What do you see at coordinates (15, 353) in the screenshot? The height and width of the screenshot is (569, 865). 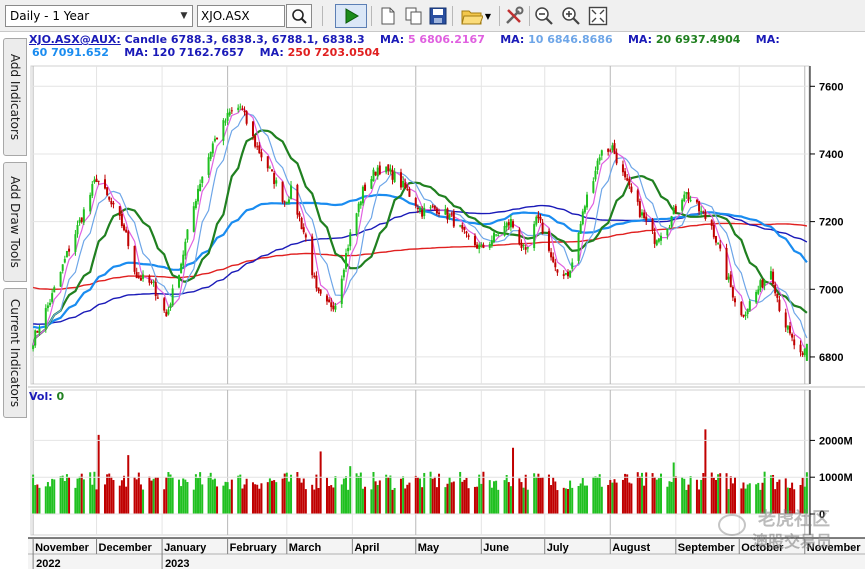 I see `tab-current-indicators: Current Indicators` at bounding box center [15, 353].